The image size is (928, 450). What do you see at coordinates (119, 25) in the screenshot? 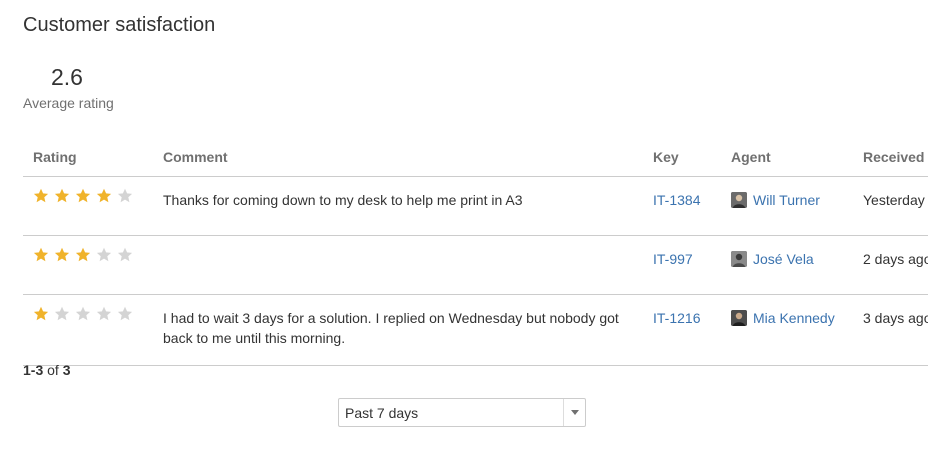
I see `page-title: Customer satisfaction` at bounding box center [119, 25].